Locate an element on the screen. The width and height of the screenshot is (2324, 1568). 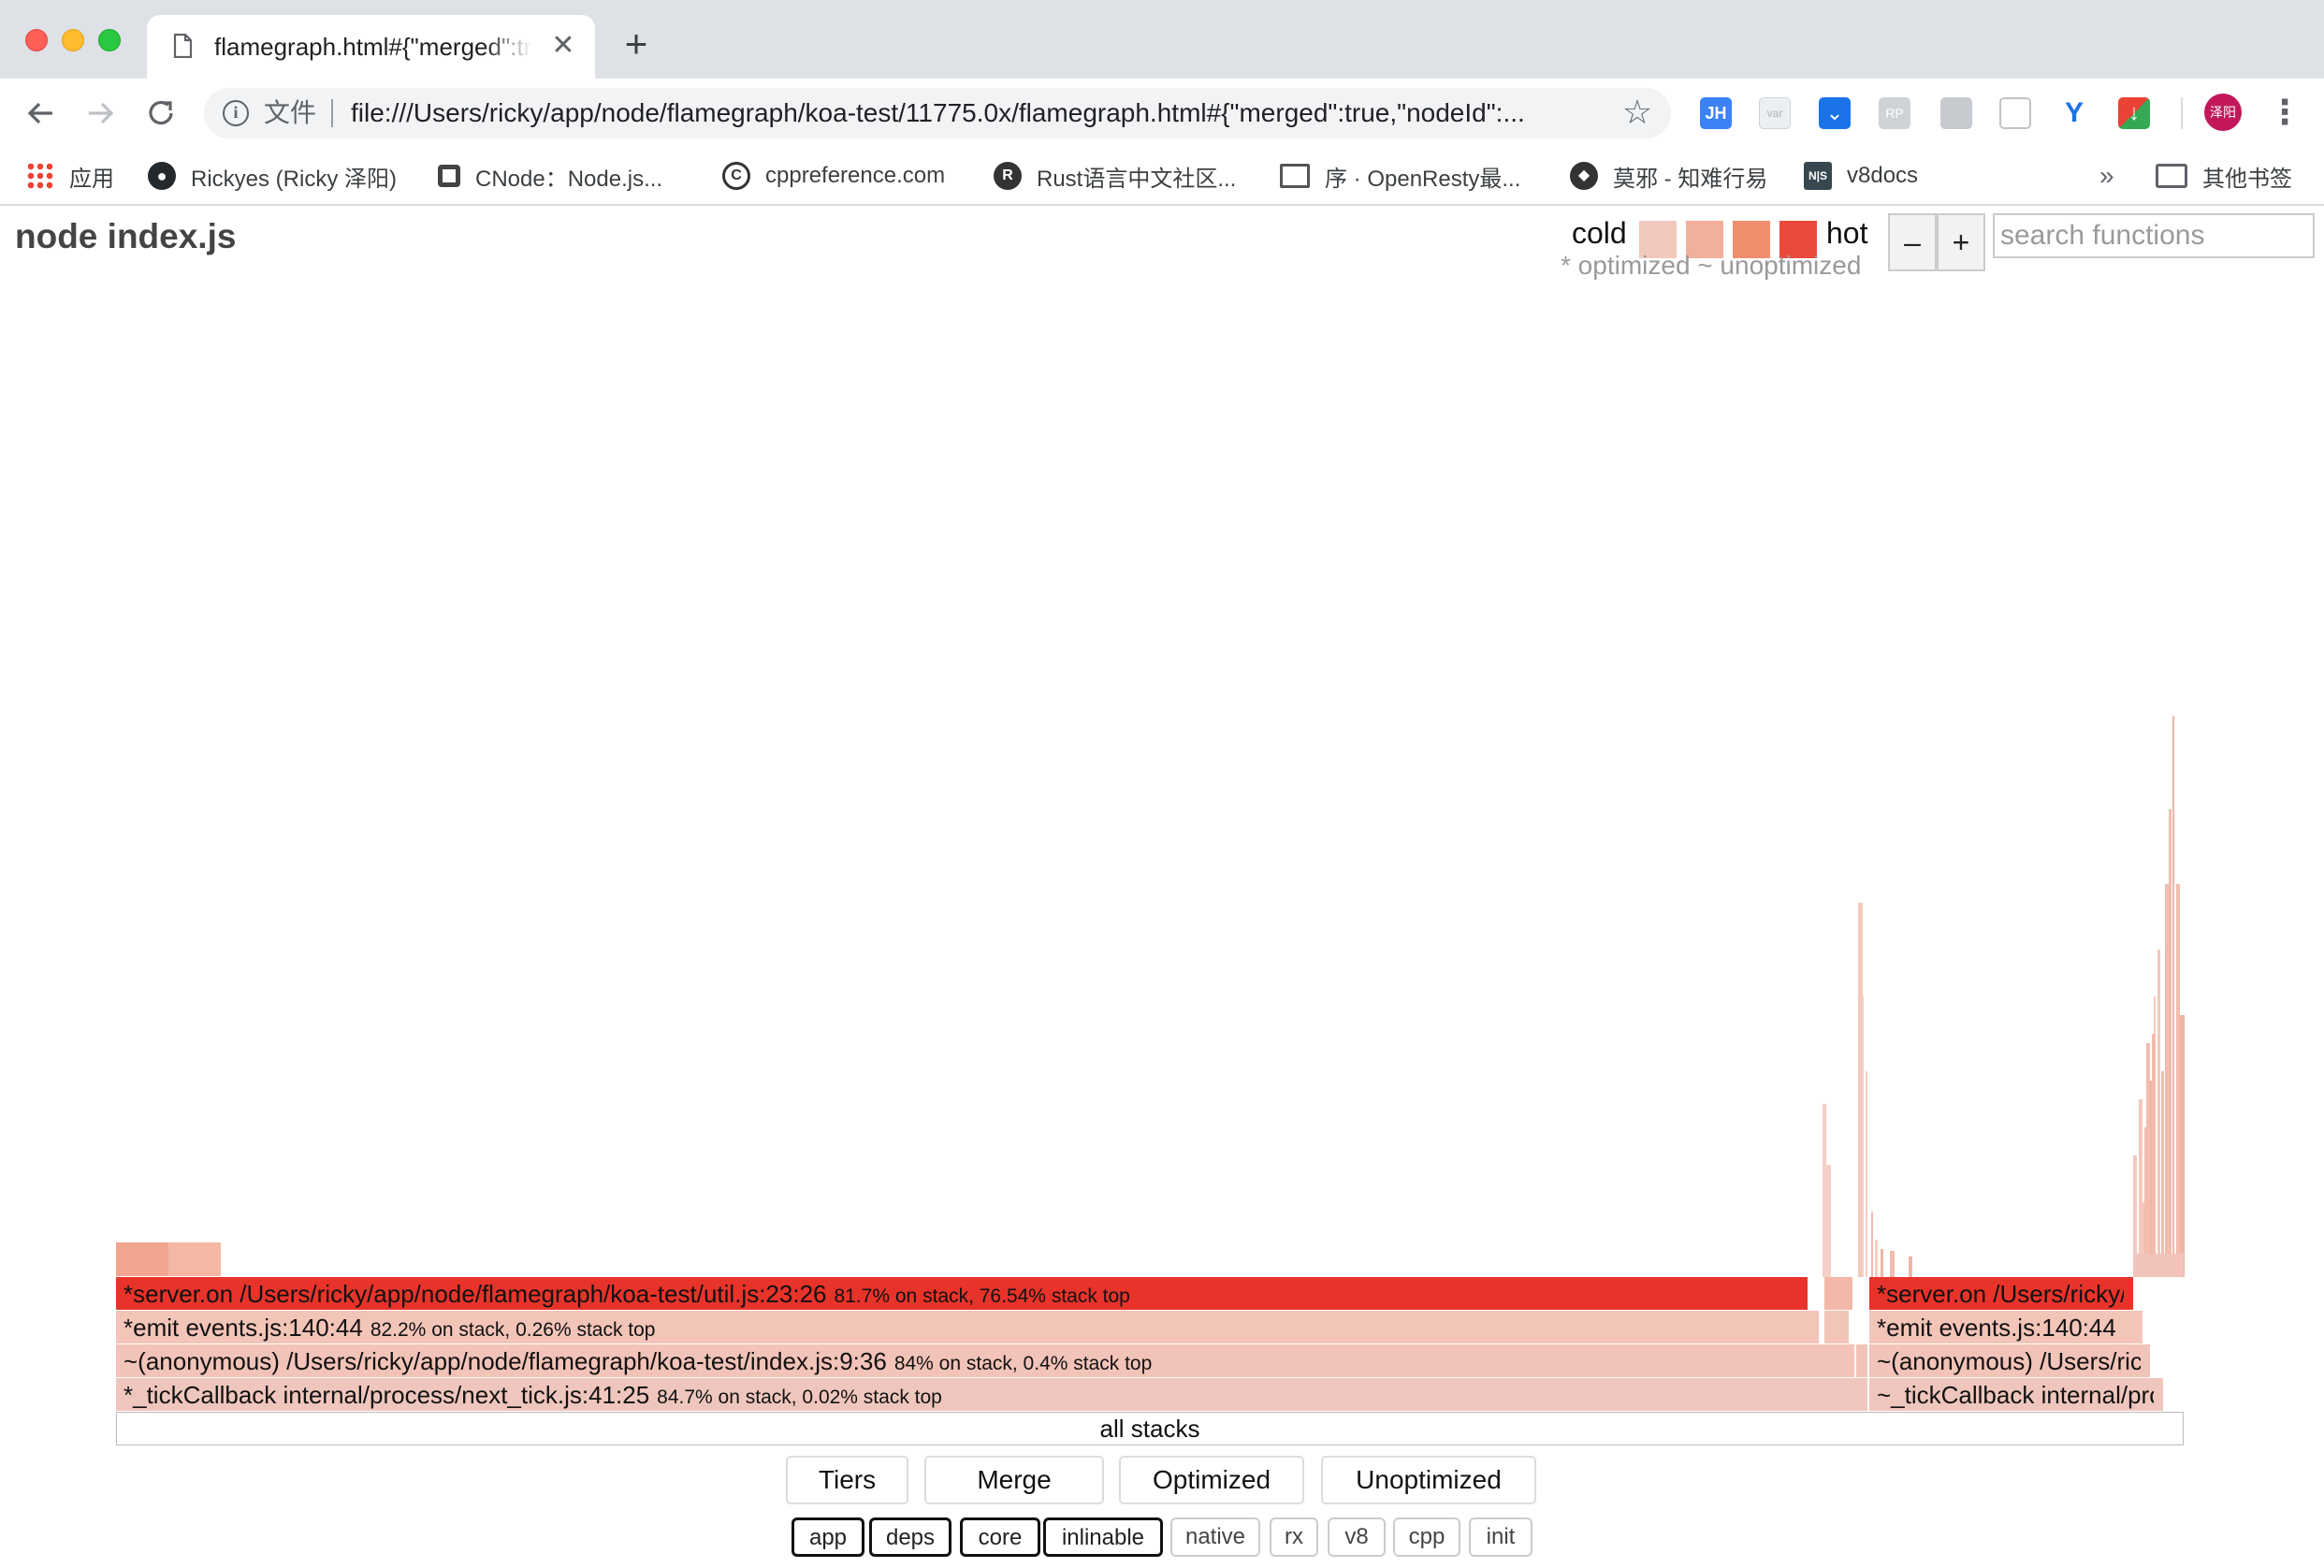
extension-rp-icon: RP is located at coordinates (1895, 113).